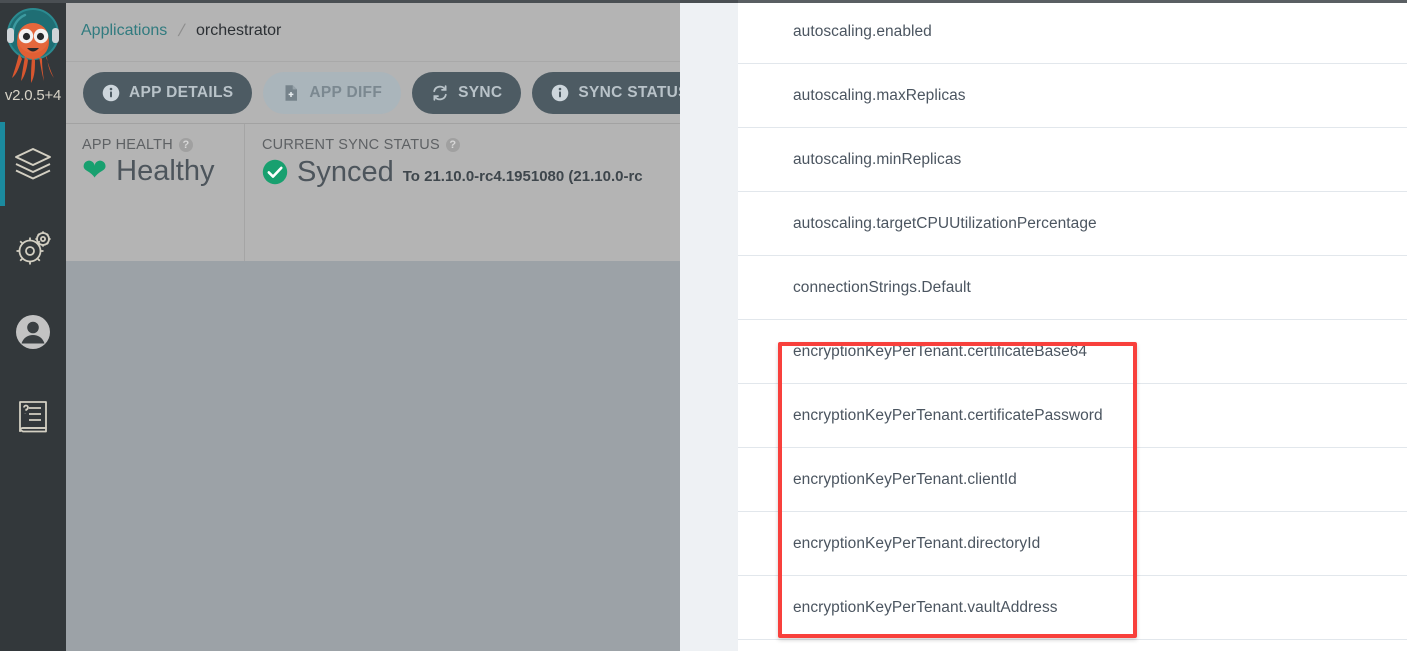  What do you see at coordinates (33, 46) in the screenshot?
I see `argo-octopus-logo-icon` at bounding box center [33, 46].